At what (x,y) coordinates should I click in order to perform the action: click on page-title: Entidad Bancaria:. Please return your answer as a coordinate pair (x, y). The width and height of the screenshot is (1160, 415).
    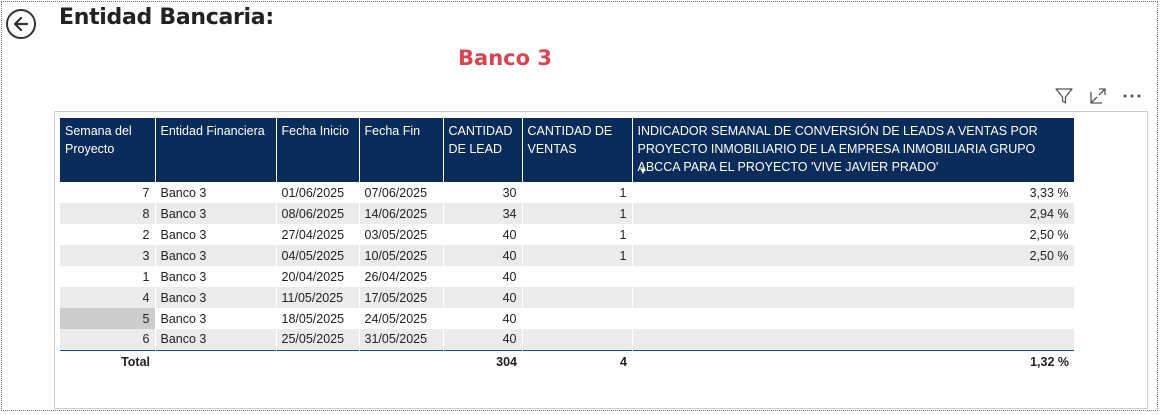
    Looking at the image, I should click on (166, 17).